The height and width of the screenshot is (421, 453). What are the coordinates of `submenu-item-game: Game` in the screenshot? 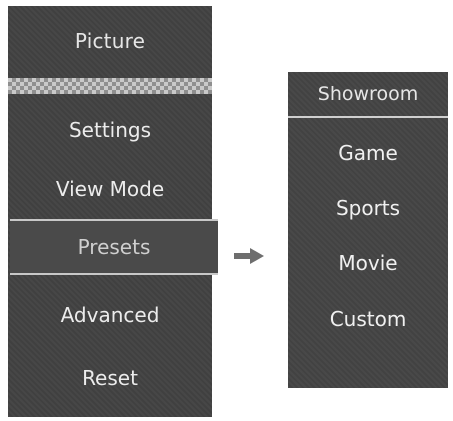 It's located at (368, 153).